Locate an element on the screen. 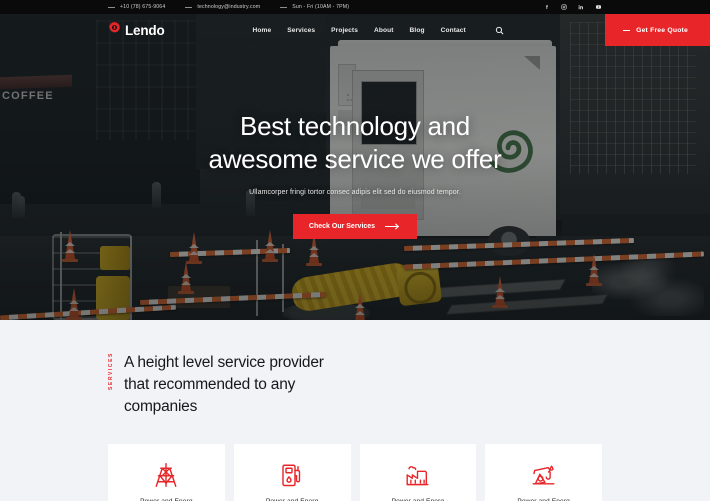 Image resolution: width=710 pixels, height=501 pixels. gear-icon is located at coordinates (114, 30).